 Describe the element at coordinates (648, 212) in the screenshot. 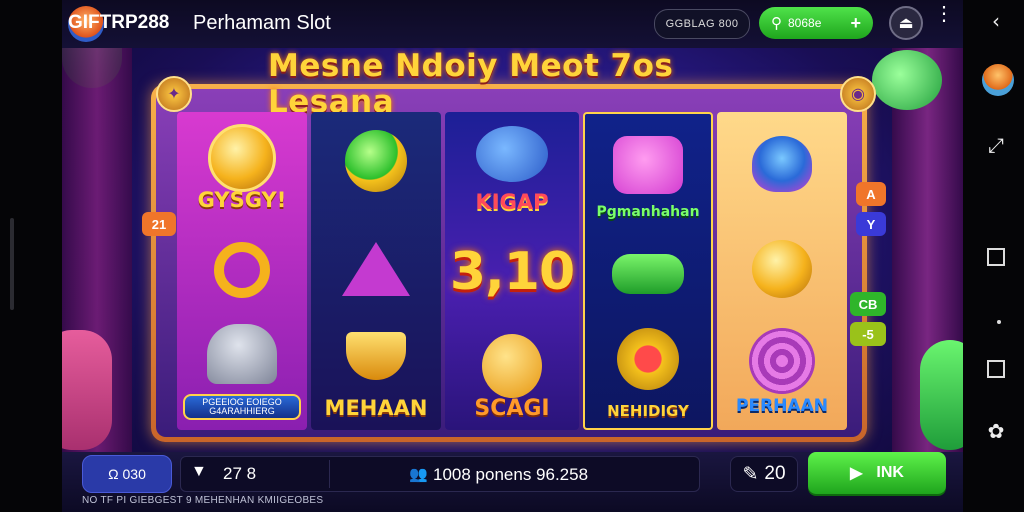

I see `reel4-top-label: Pgmanhahan` at that location.